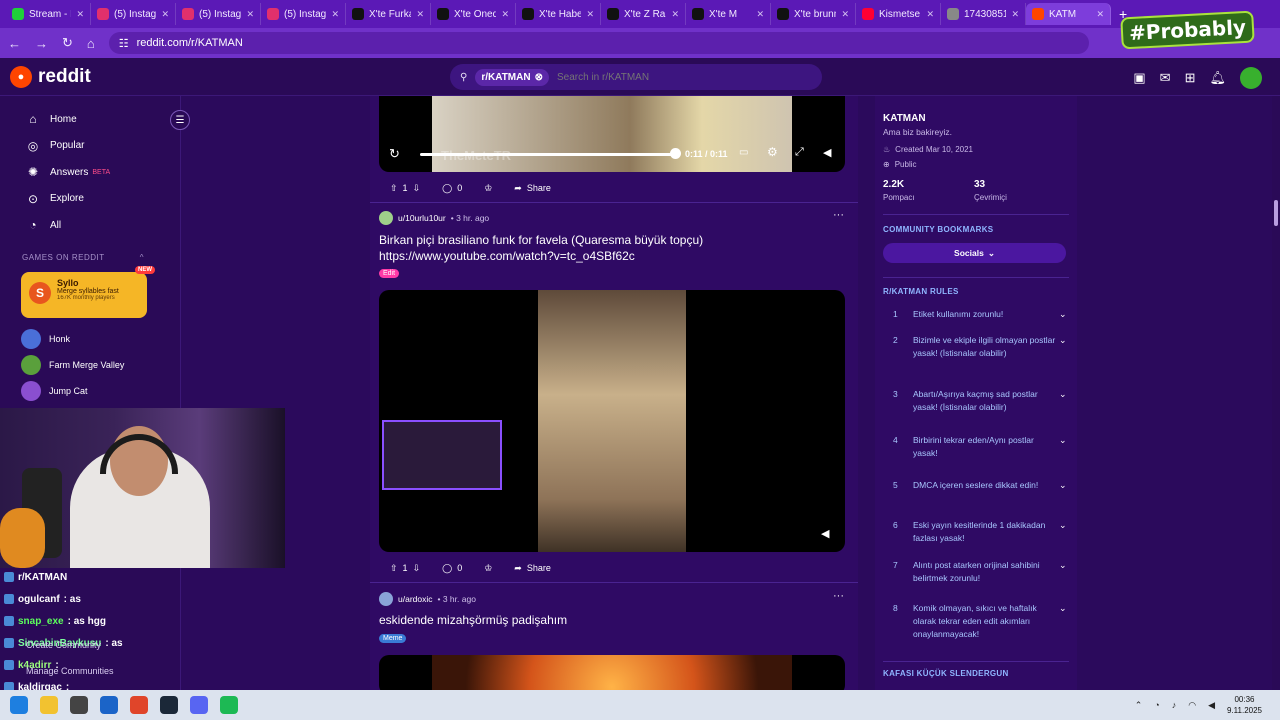  What do you see at coordinates (983, 14) in the screenshot?
I see `browser-tab: 17430851 ✕` at bounding box center [983, 14].